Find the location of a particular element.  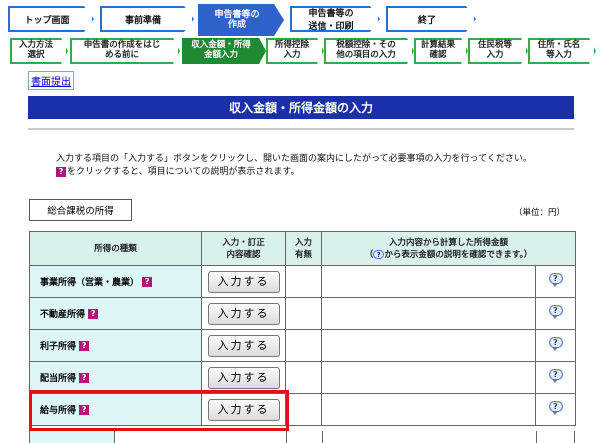

step-create-return: 申告書等の 作成 is located at coordinates (241, 20).